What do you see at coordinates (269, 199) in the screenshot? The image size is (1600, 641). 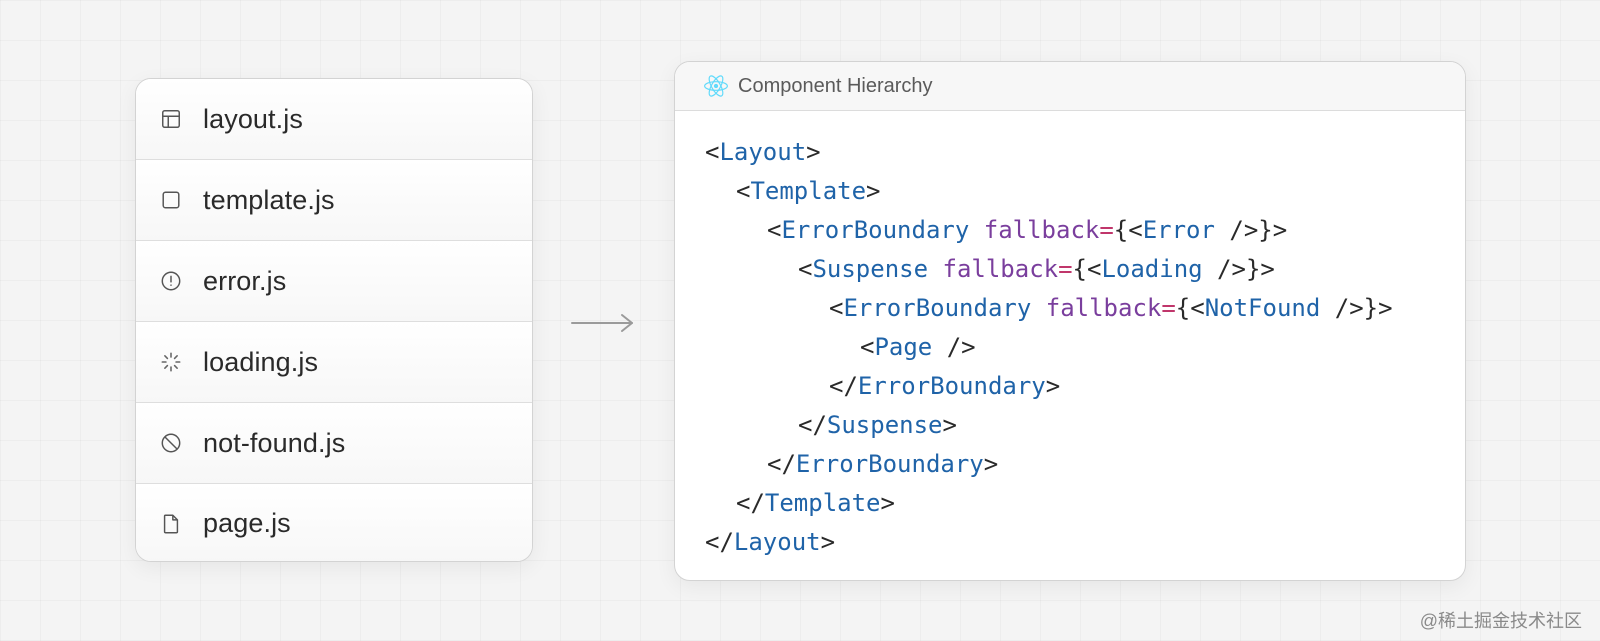 I see `file-name: template.js` at bounding box center [269, 199].